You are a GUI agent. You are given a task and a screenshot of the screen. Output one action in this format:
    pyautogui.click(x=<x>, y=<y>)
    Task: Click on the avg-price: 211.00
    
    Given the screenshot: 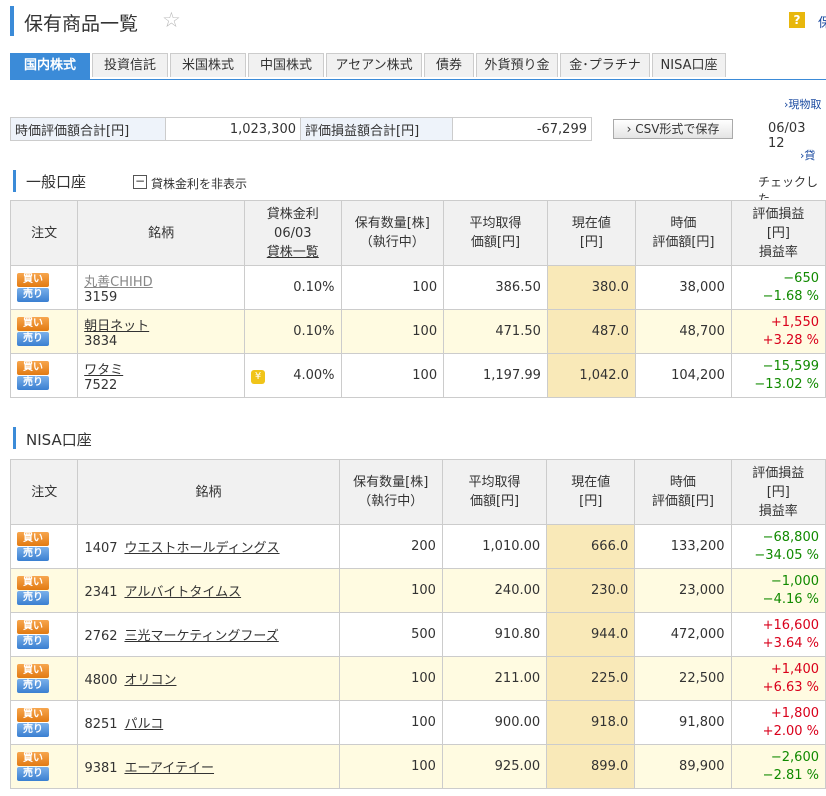 What is the action you would take?
    pyautogui.click(x=494, y=678)
    